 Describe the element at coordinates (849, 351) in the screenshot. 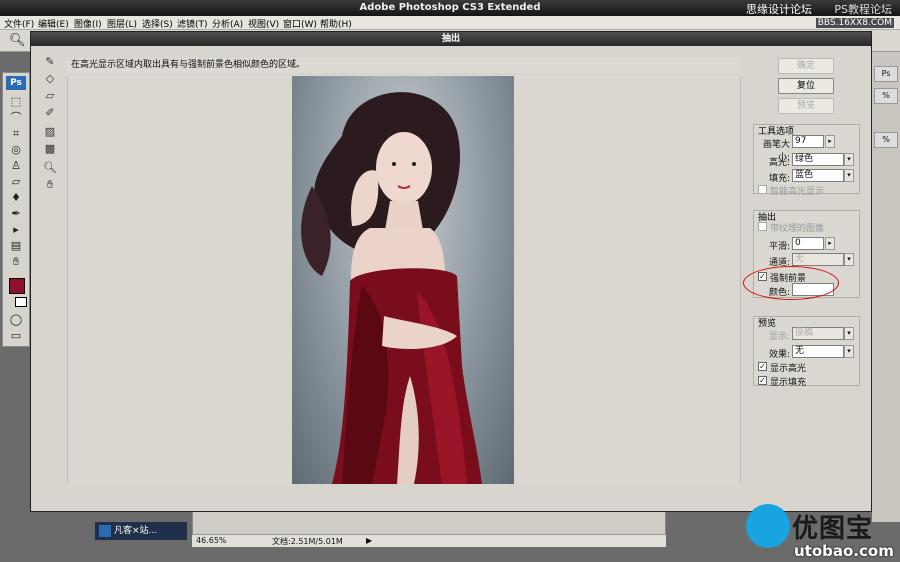

I see `effect-dropdown-icon: ▾` at that location.